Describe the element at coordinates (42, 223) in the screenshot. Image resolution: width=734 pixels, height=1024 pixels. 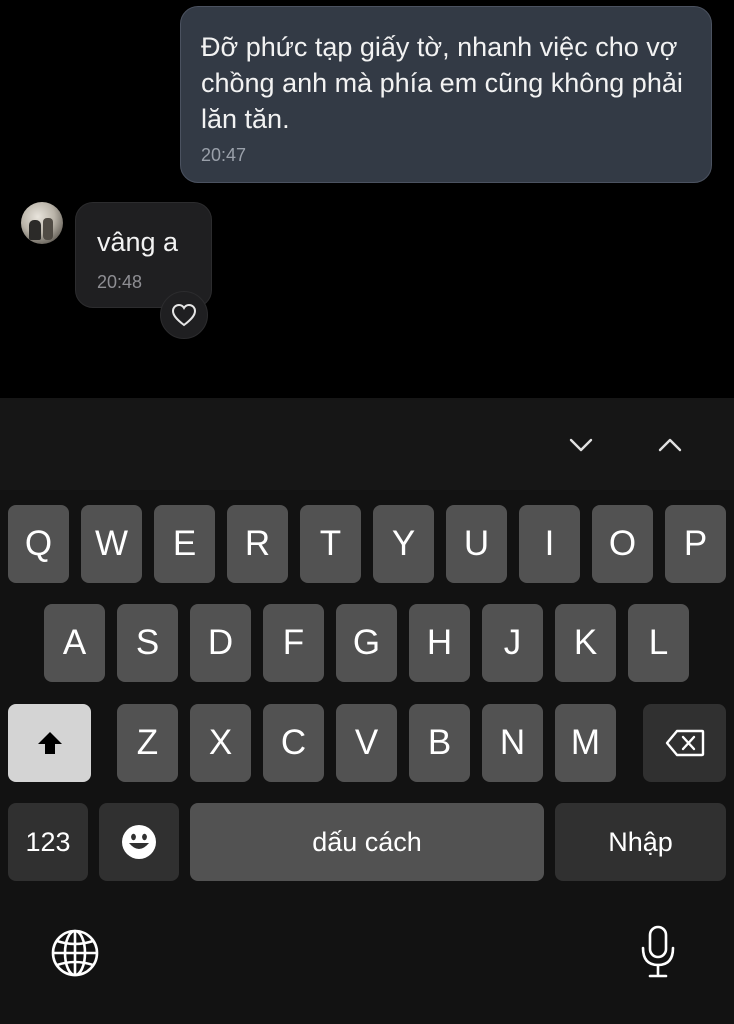
I see `avatar` at that location.